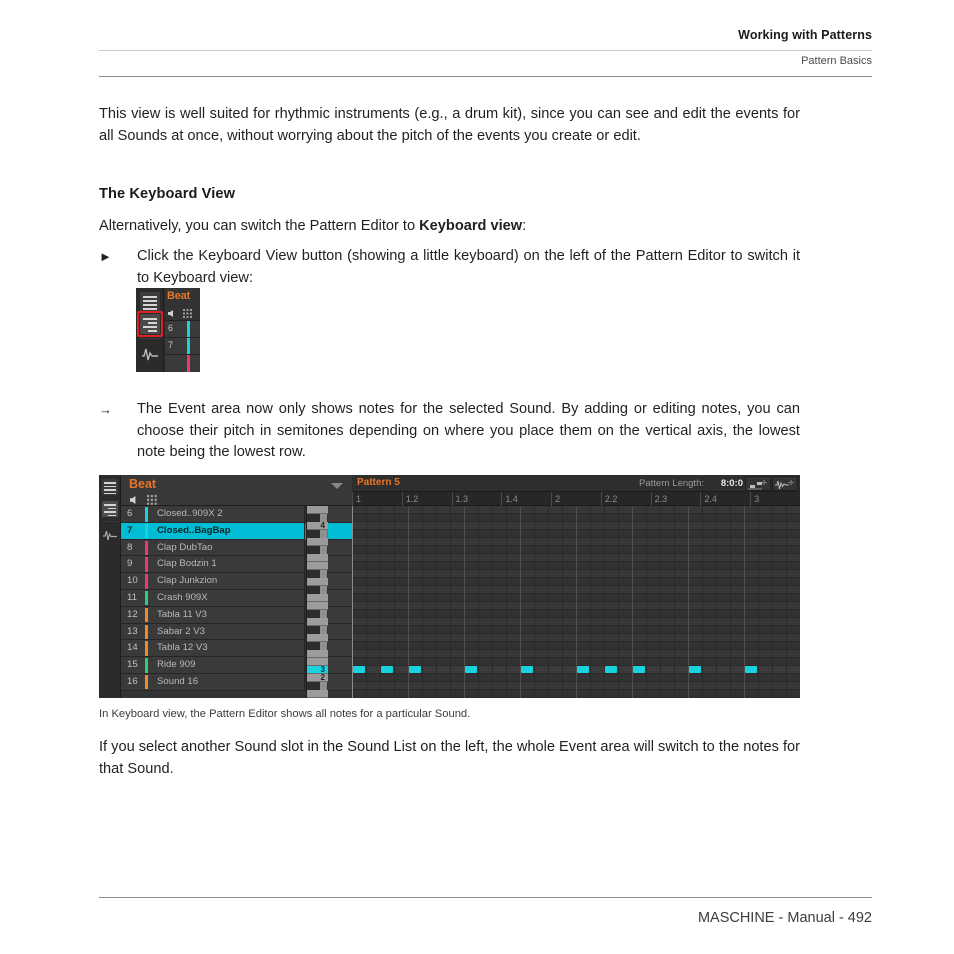  Describe the element at coordinates (476, 499) in the screenshot. I see `ruler-tick-1.3: 1.3` at that location.